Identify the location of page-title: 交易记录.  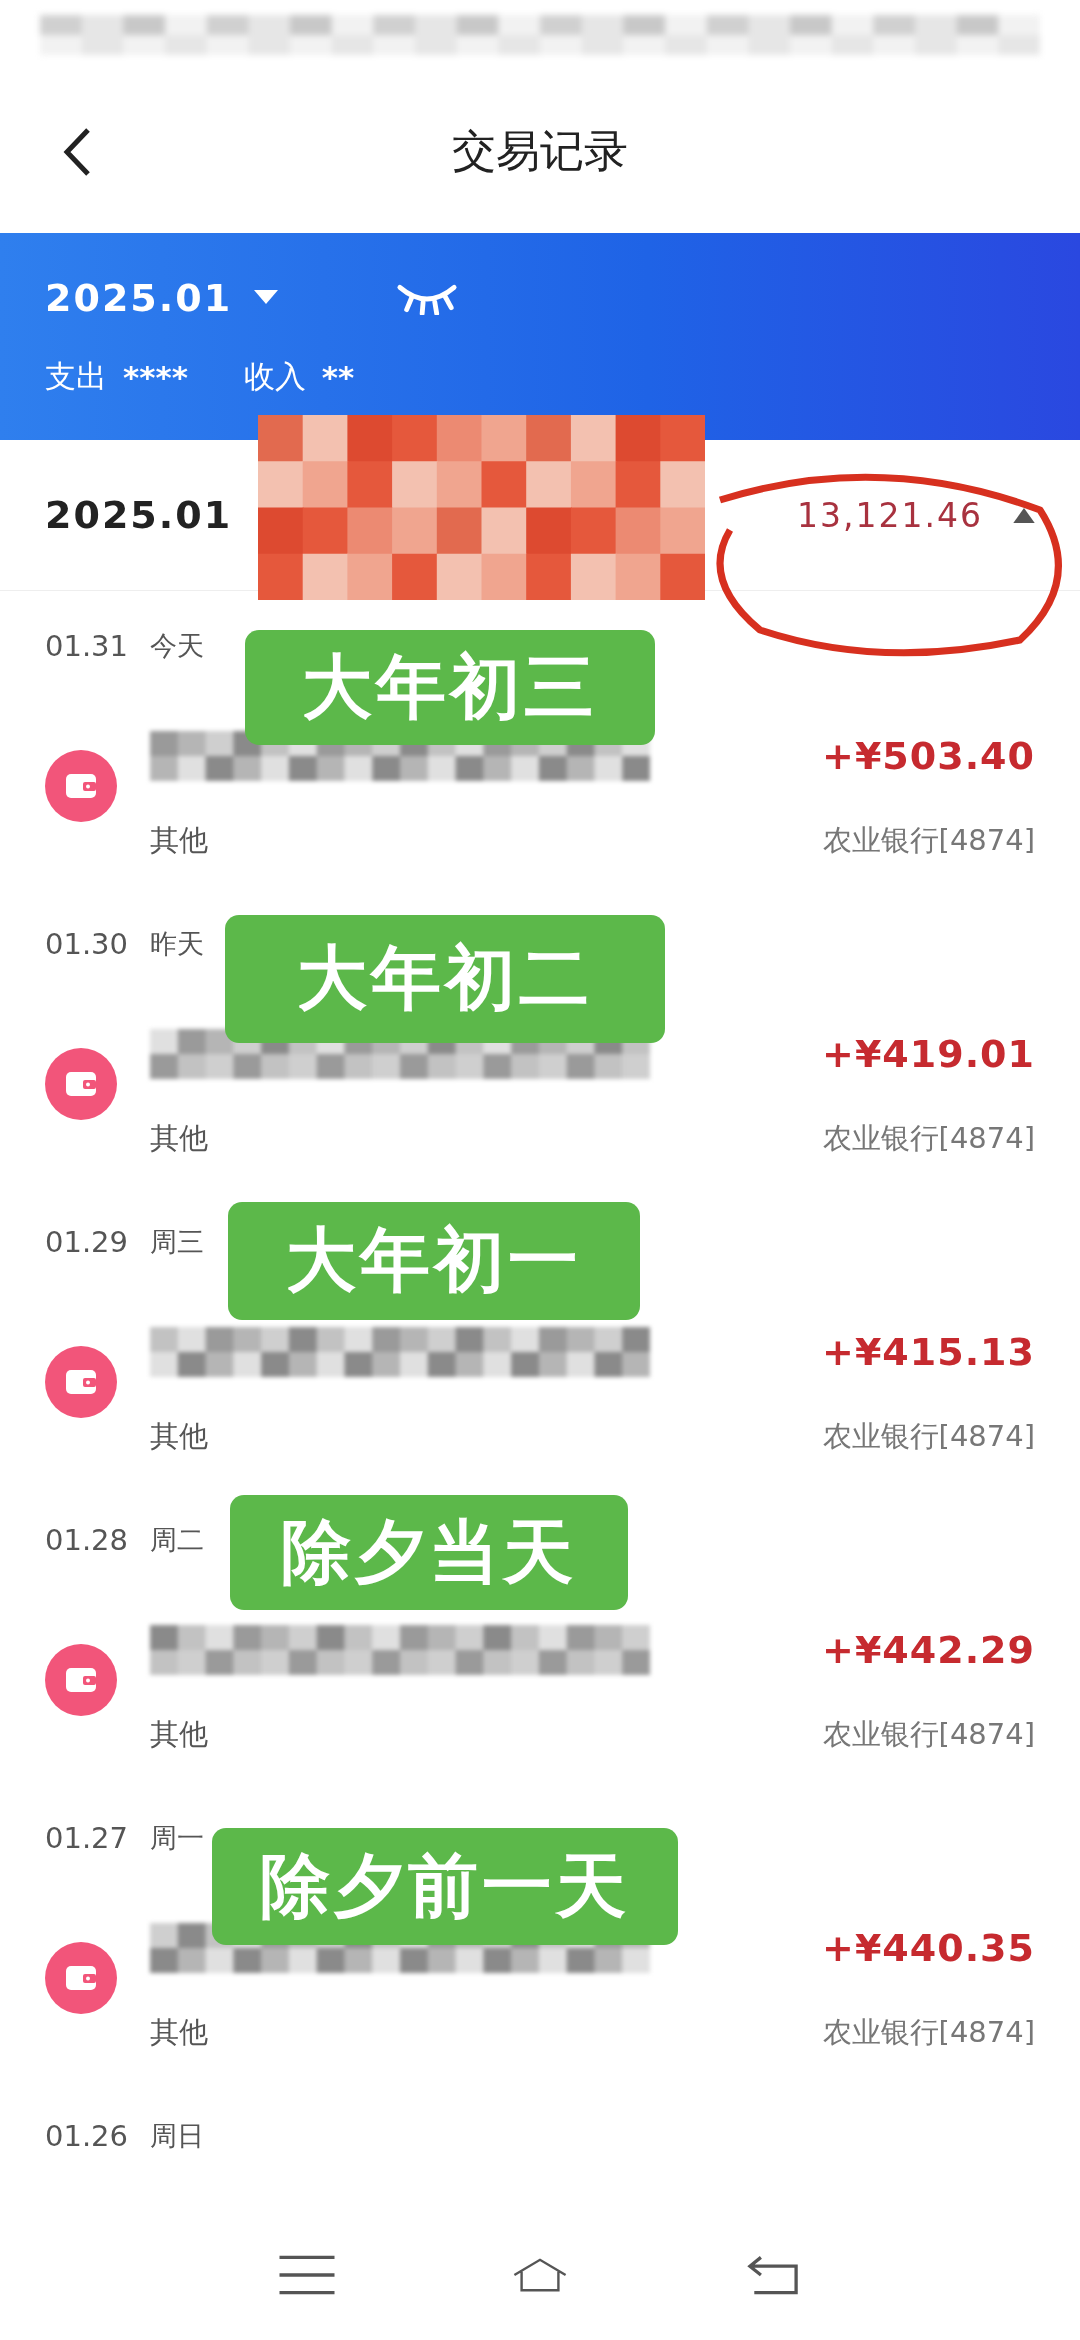
(540, 151).